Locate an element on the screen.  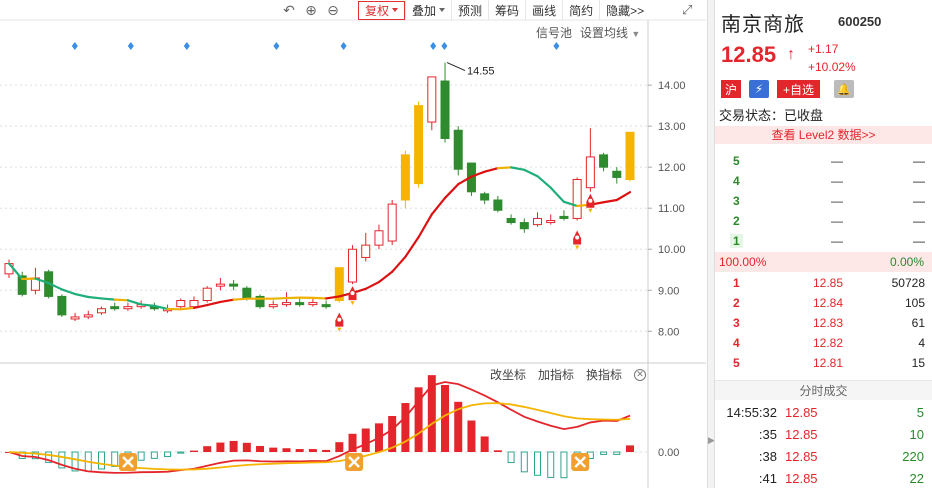
y-tick-label: 11.00 is located at coordinates (671, 209).